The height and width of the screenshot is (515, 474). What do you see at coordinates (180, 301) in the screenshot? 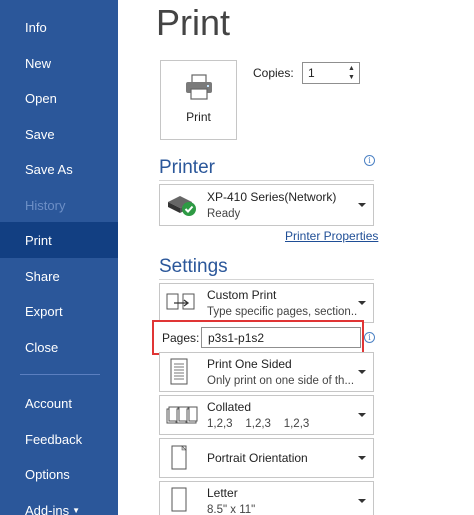
I see `custom-pages-icon` at bounding box center [180, 301].